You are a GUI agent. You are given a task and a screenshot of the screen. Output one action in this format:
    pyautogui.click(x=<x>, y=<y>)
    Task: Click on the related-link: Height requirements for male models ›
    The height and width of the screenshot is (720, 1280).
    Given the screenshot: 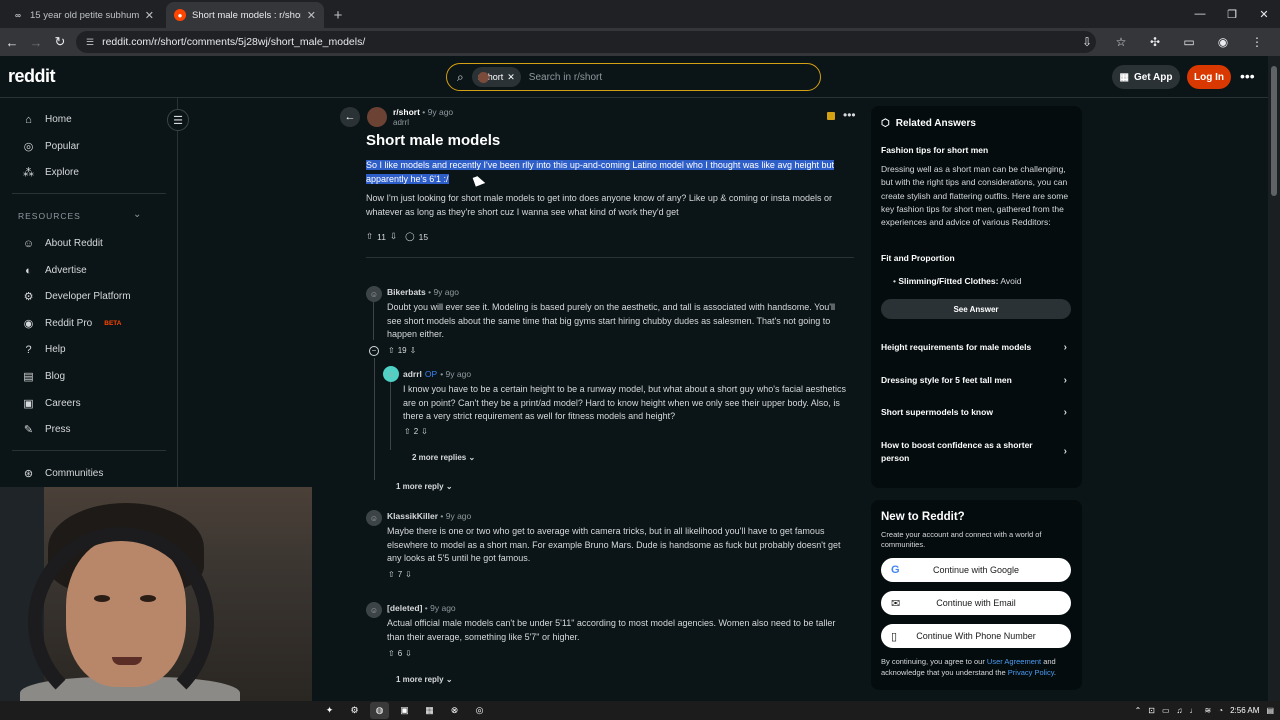 What is the action you would take?
    pyautogui.click(x=979, y=347)
    